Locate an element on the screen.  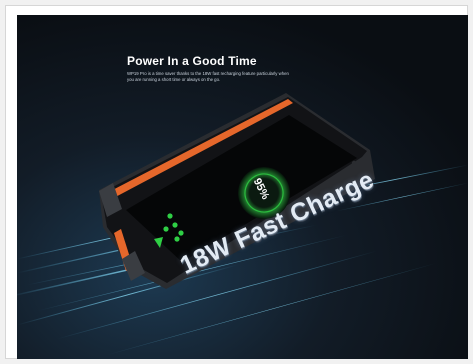
banner-title: Power In a Good Time is located at coordinates (192, 61).